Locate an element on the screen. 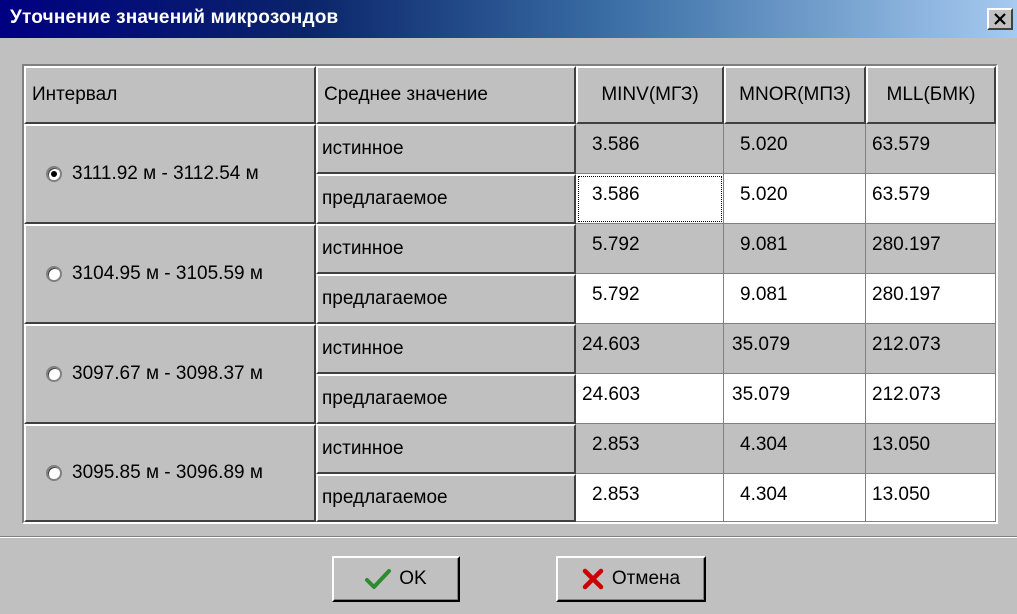 The width and height of the screenshot is (1017, 614). proposed-minv-cell: 2.853 is located at coordinates (650, 498).